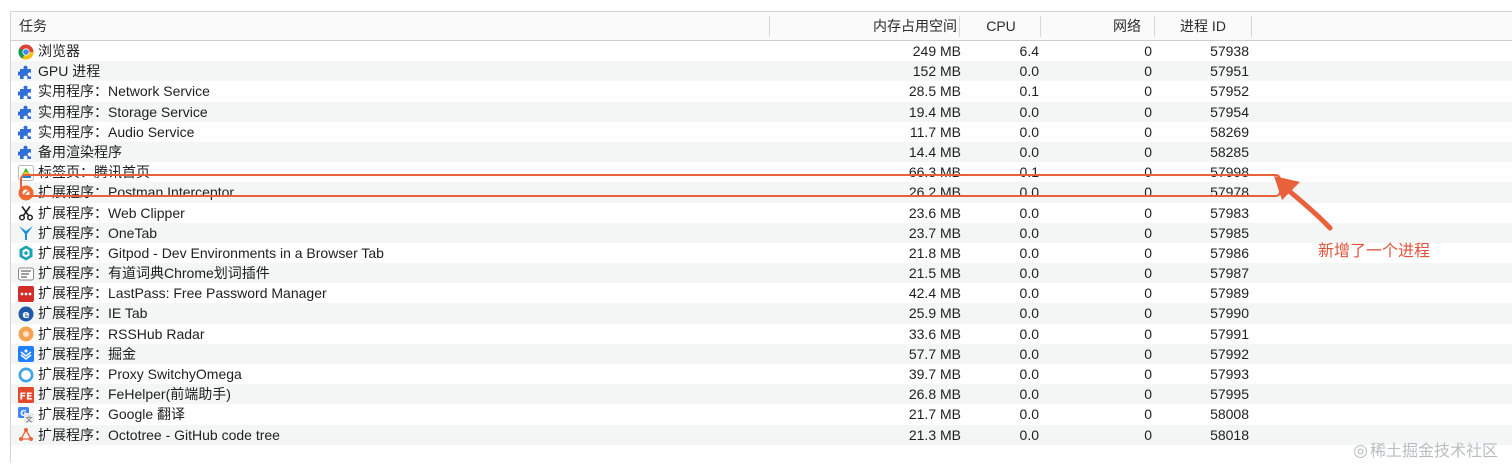  I want to click on column-header-cpu: CPU, so click(1001, 26).